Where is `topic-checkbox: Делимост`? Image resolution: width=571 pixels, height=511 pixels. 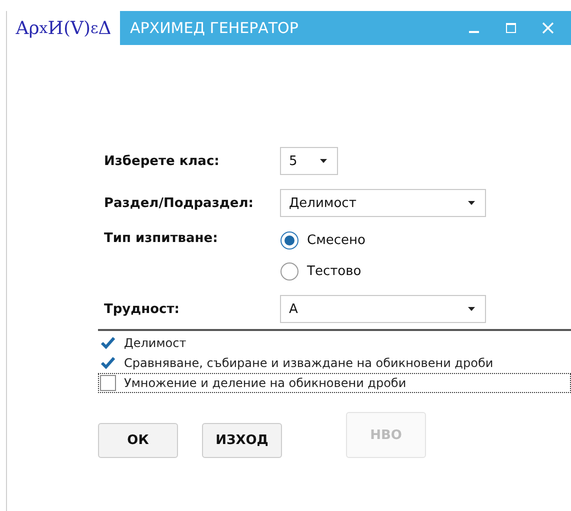 topic-checkbox: Делимост is located at coordinates (334, 343).